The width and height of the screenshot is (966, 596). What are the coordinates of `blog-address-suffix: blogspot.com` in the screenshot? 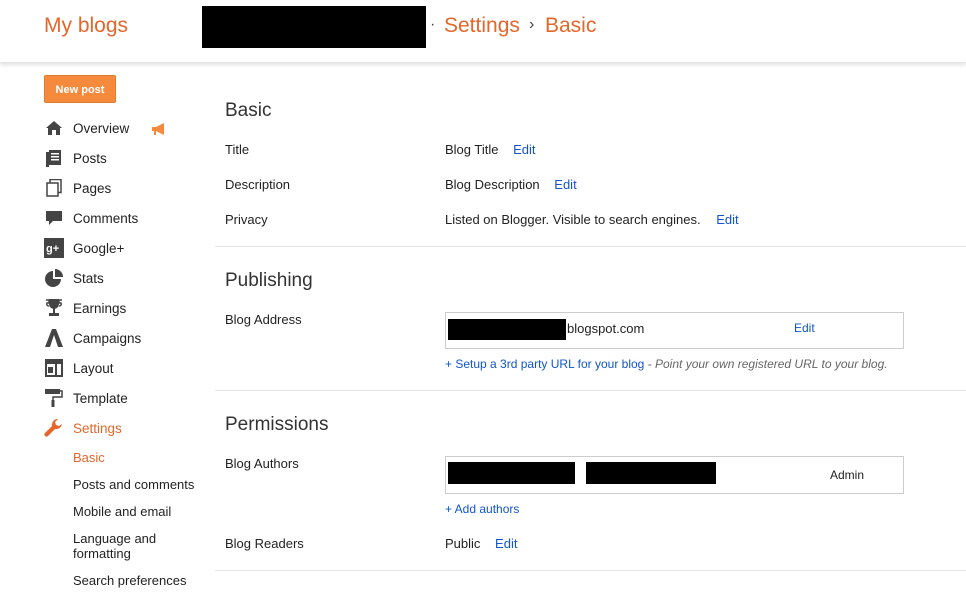 It's located at (606, 328).